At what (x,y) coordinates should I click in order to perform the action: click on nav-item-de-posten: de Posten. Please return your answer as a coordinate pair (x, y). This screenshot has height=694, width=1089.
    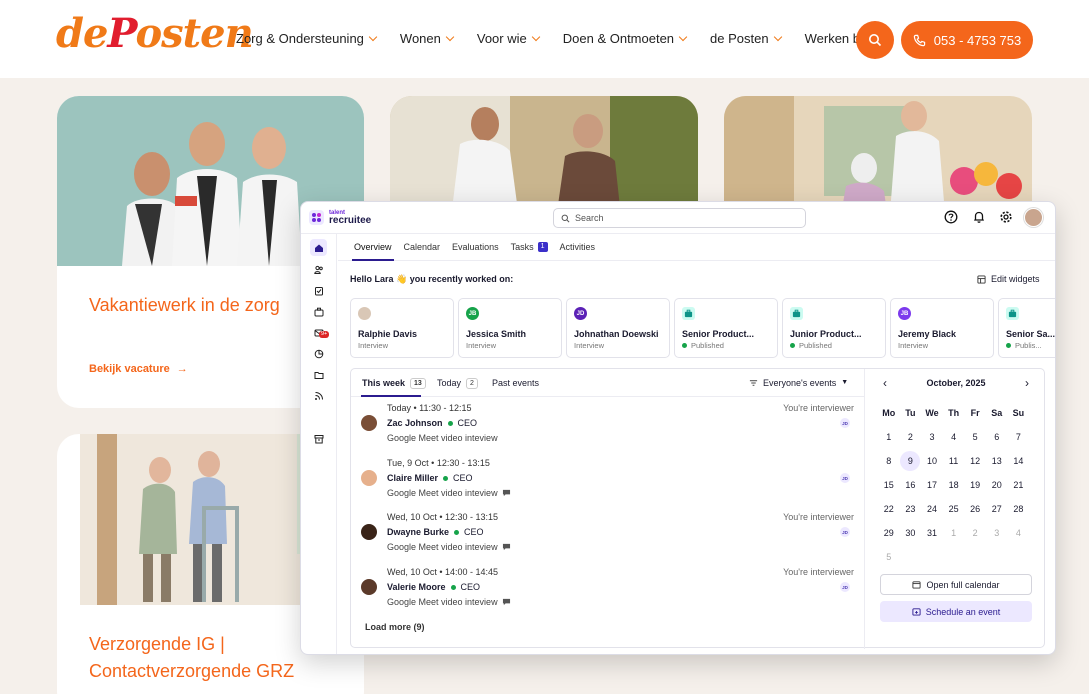
    Looking at the image, I should click on (746, 38).